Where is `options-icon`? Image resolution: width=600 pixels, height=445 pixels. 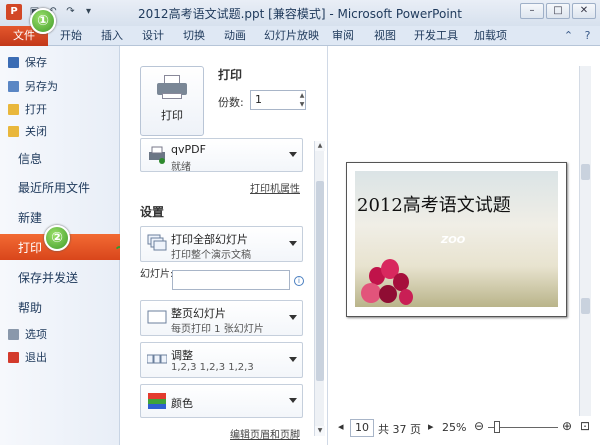
options-icon is located at coordinates (13, 334).